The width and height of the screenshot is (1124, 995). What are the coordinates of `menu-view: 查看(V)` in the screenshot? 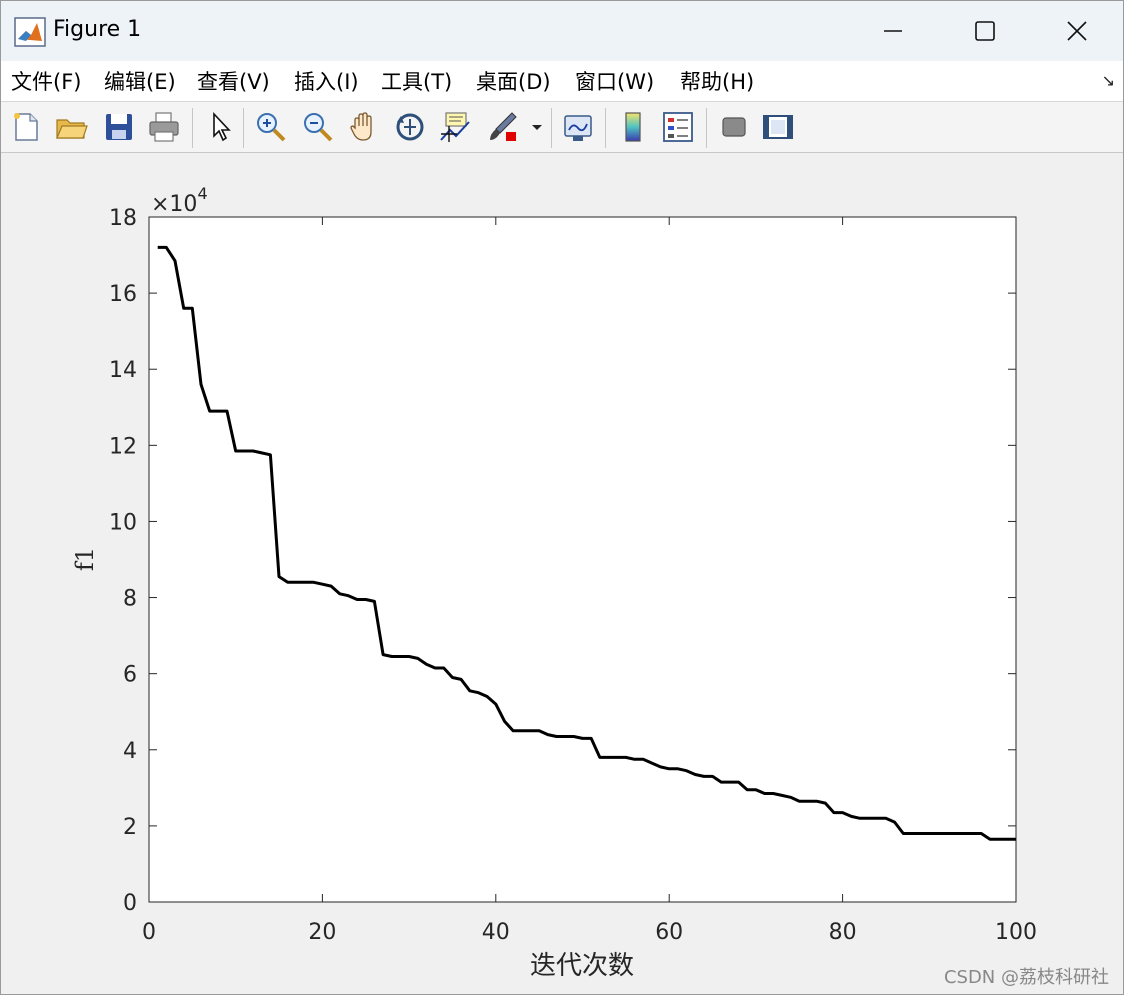 It's located at (233, 81).